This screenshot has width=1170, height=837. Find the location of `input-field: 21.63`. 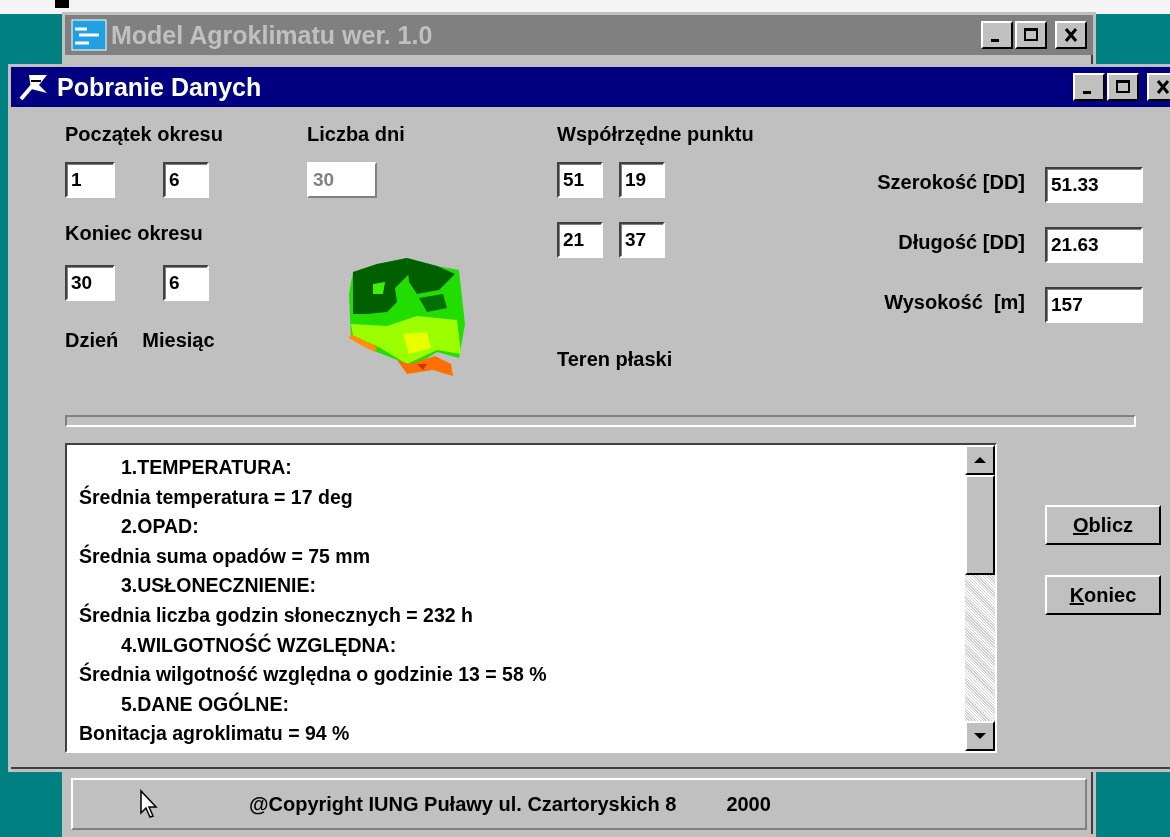

input-field: 21.63 is located at coordinates (1094, 245).